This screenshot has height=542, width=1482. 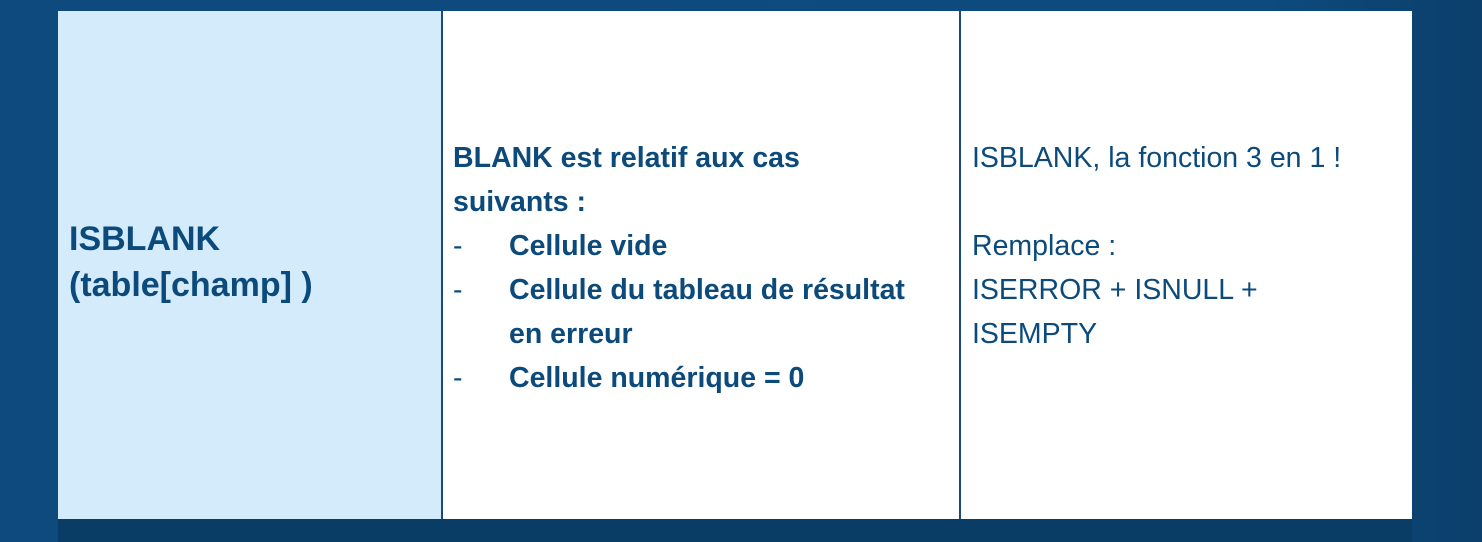 What do you see at coordinates (191, 262) in the screenshot?
I see `function-name: ISBLANK (table[champ] )` at bounding box center [191, 262].